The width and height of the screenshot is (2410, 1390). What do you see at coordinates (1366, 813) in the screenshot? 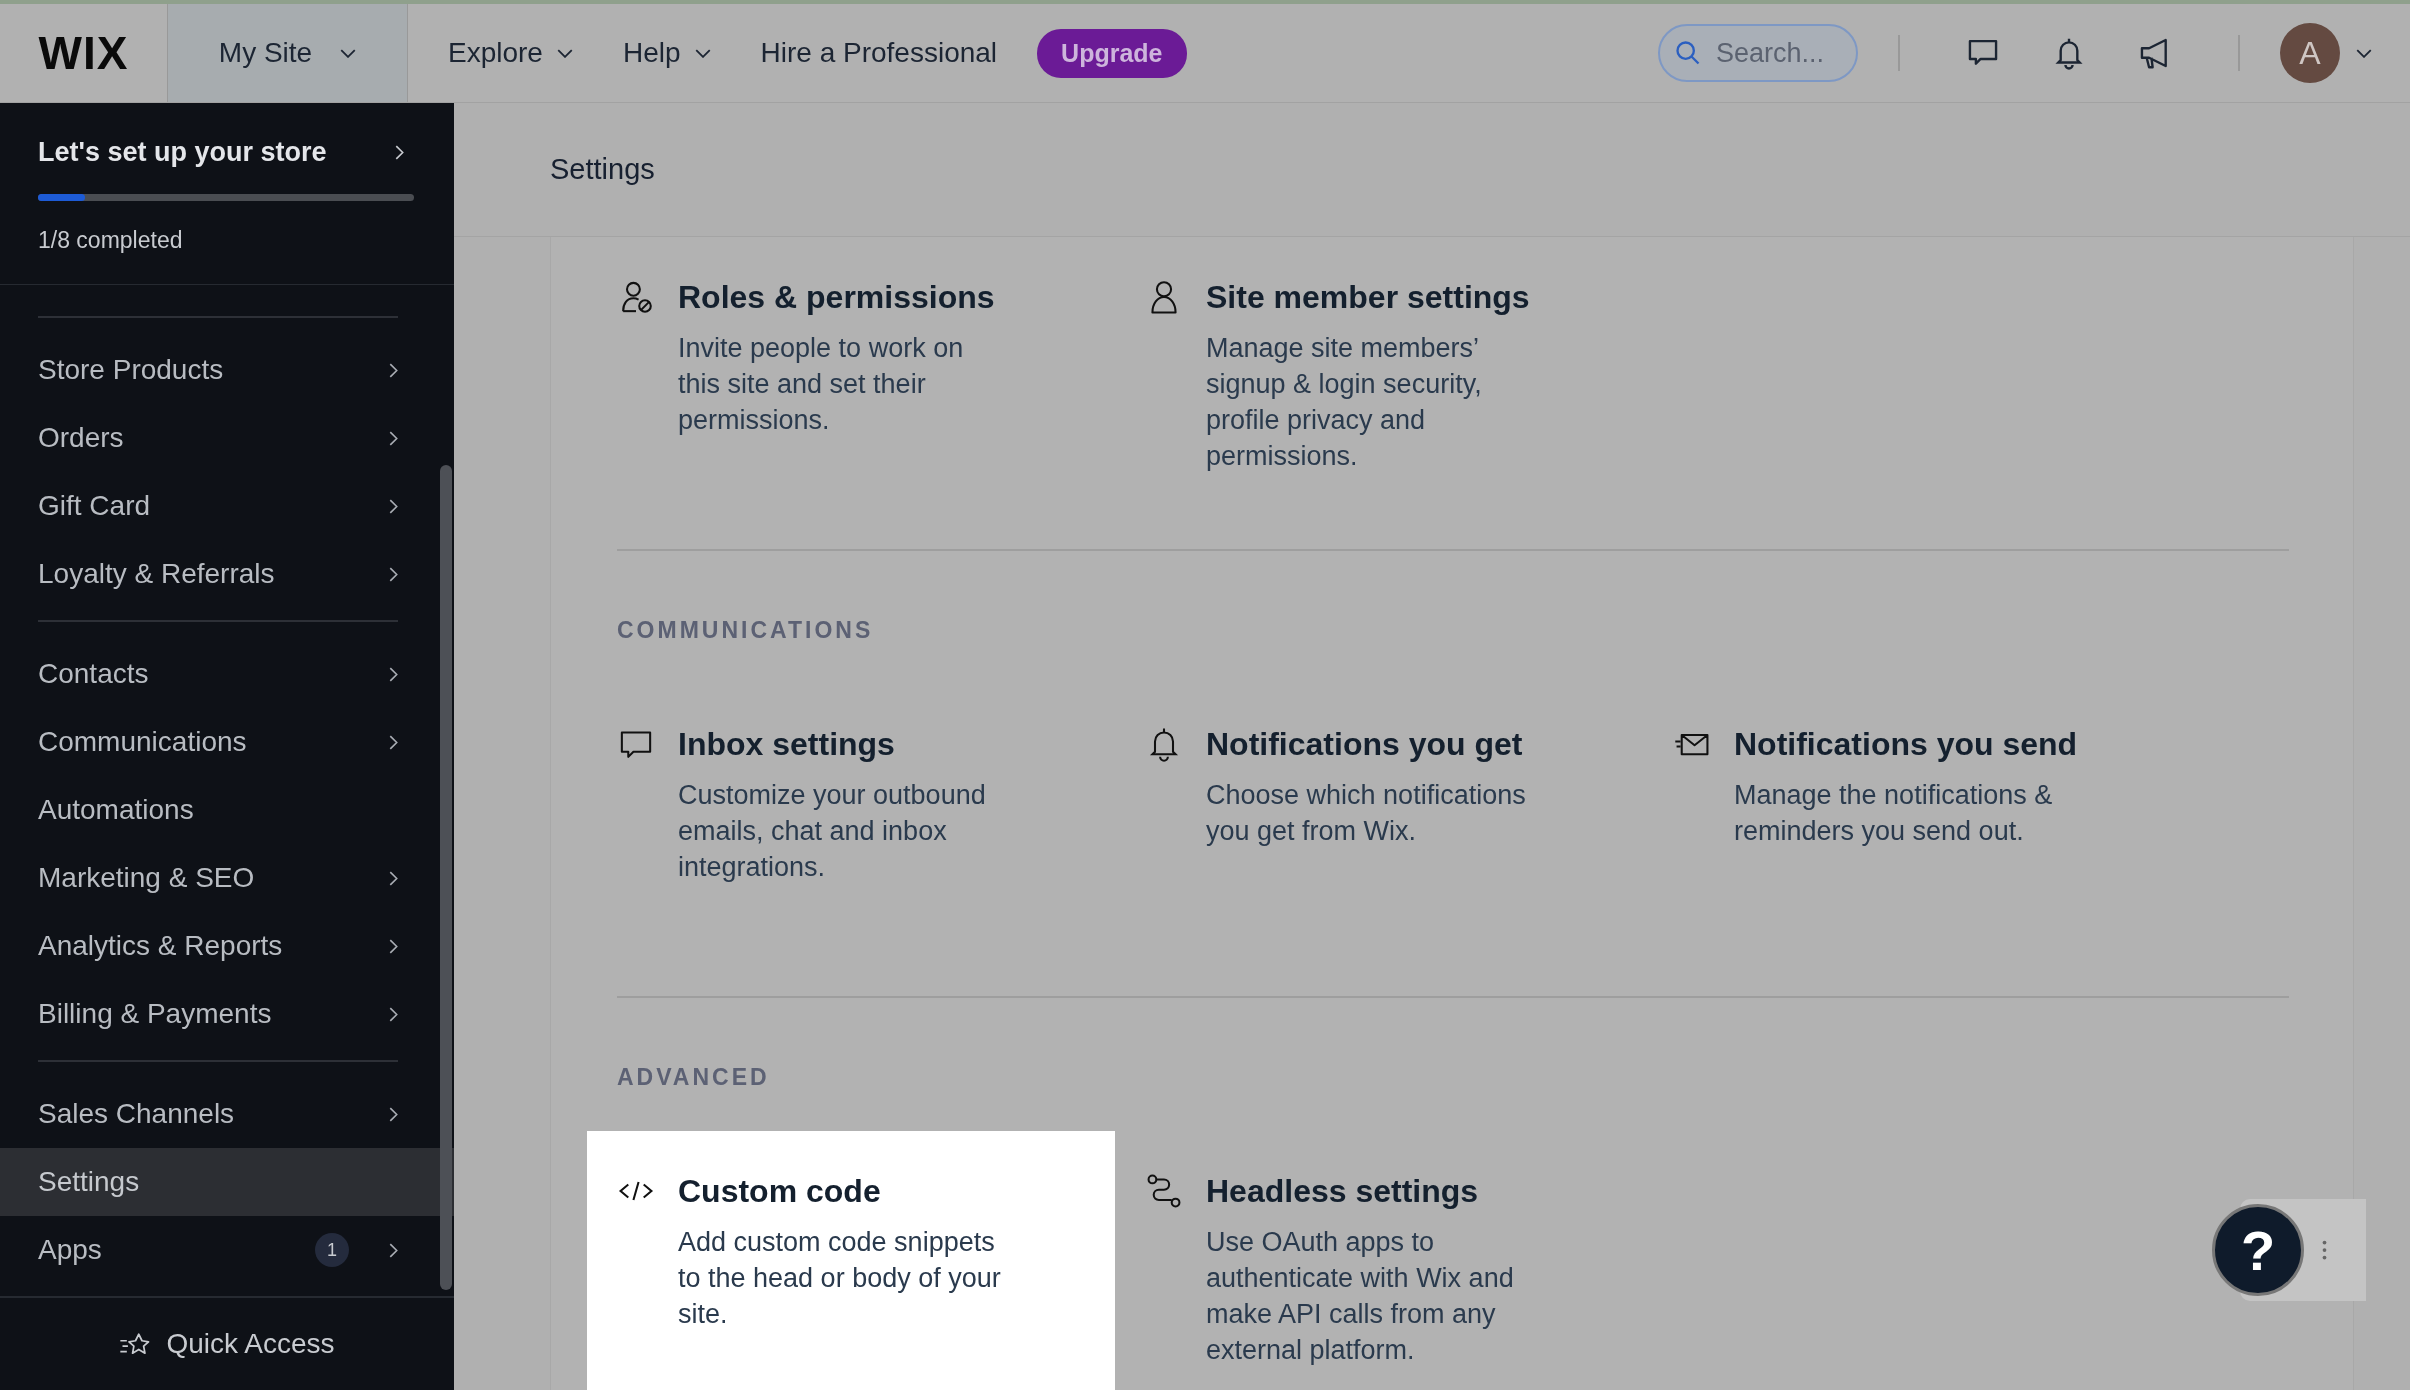
I see `card-description: Choose which notifications you get from Wix.` at bounding box center [1366, 813].